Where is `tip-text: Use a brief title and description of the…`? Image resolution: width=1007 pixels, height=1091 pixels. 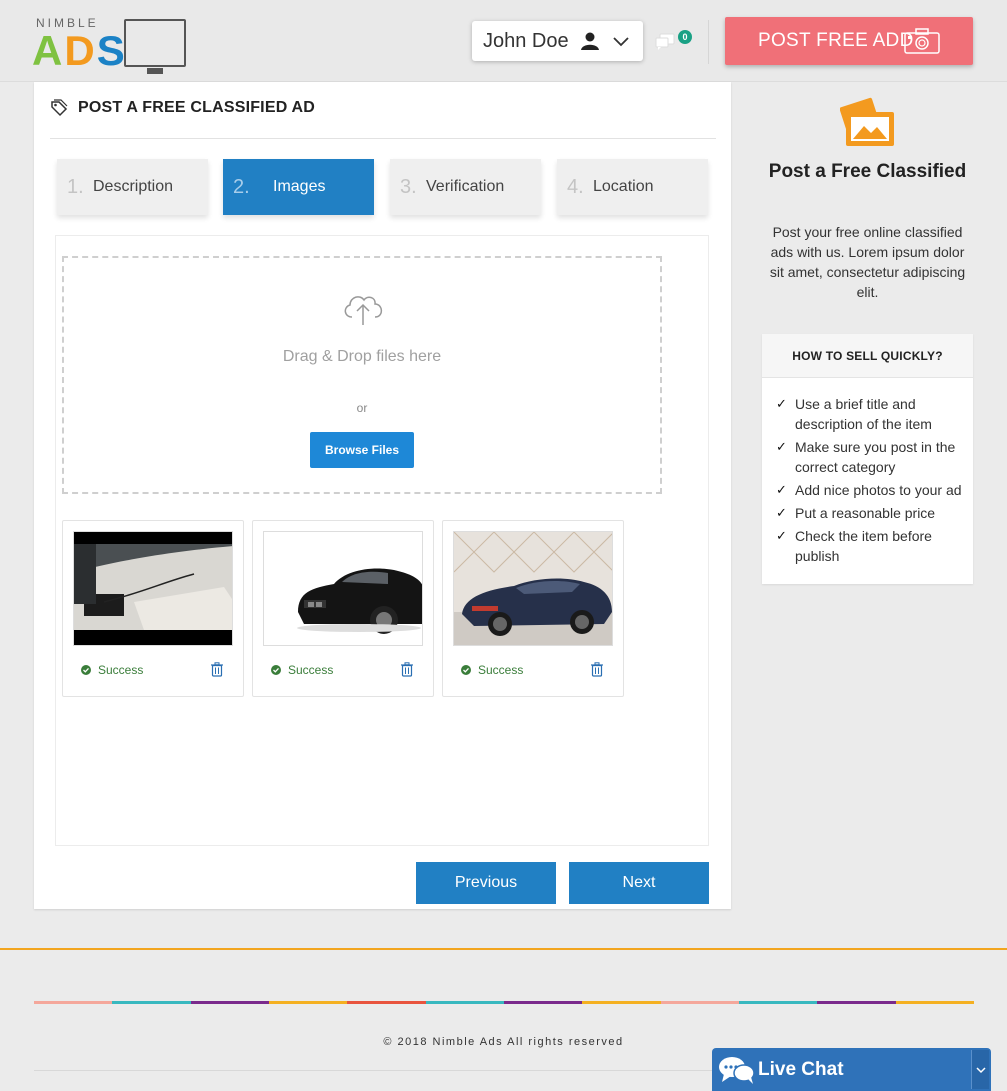 tip-text: Use a brief title and description of the… is located at coordinates (863, 414).